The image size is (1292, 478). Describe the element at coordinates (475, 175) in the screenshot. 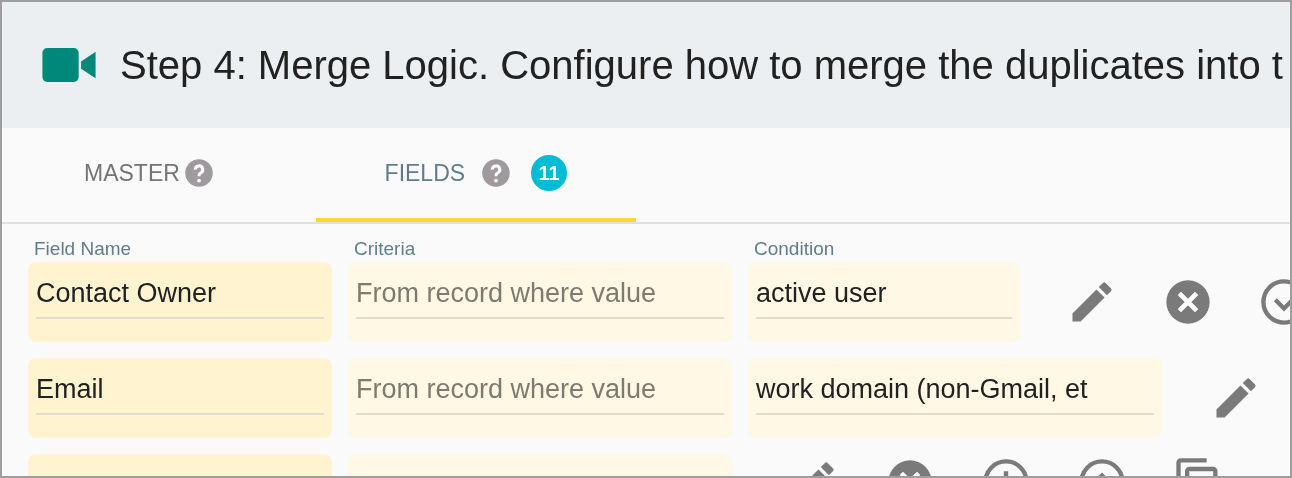

I see `tab: FIELDS 11` at that location.